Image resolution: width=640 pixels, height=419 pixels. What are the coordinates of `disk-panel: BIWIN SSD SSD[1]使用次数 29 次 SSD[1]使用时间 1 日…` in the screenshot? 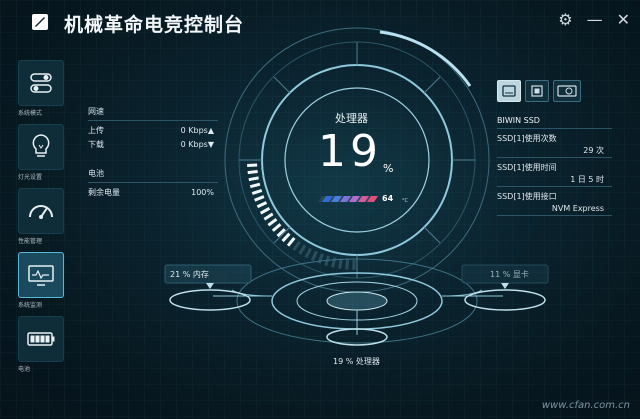 It's located at (554, 148).